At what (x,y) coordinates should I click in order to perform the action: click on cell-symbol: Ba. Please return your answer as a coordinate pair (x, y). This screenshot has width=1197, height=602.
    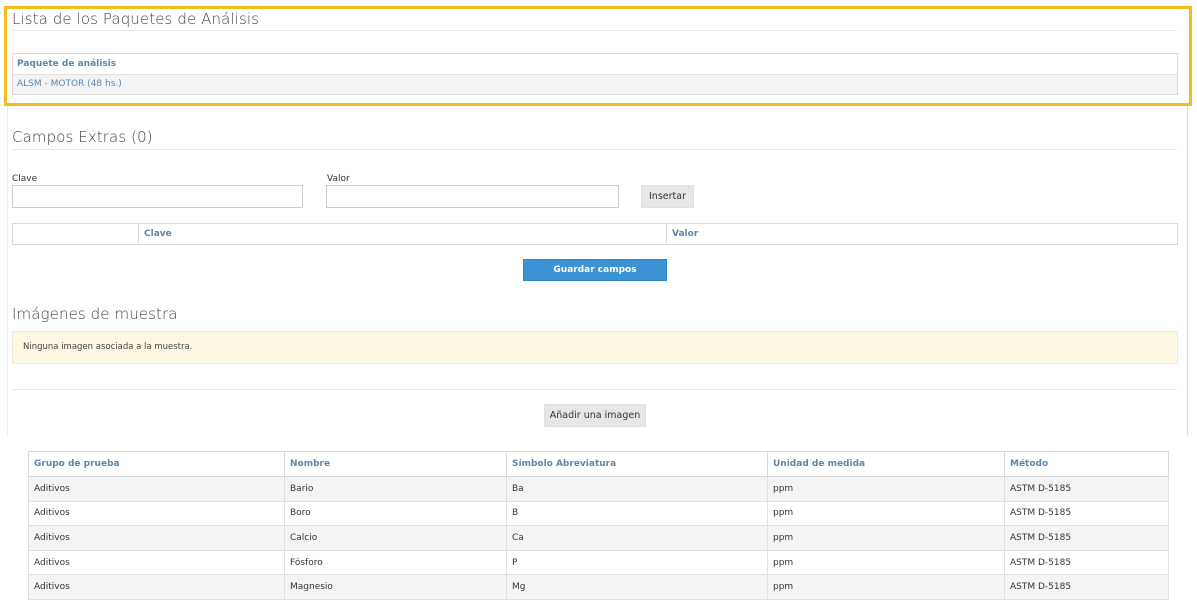
    Looking at the image, I should click on (637, 489).